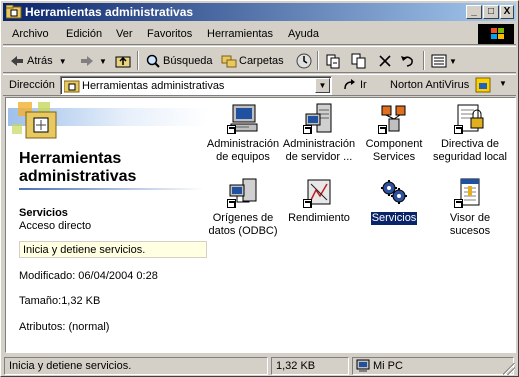 This screenshot has width=519, height=377. What do you see at coordinates (113, 249) in the screenshot?
I see `selected-item-description: Inicia y detiene servicios.` at bounding box center [113, 249].